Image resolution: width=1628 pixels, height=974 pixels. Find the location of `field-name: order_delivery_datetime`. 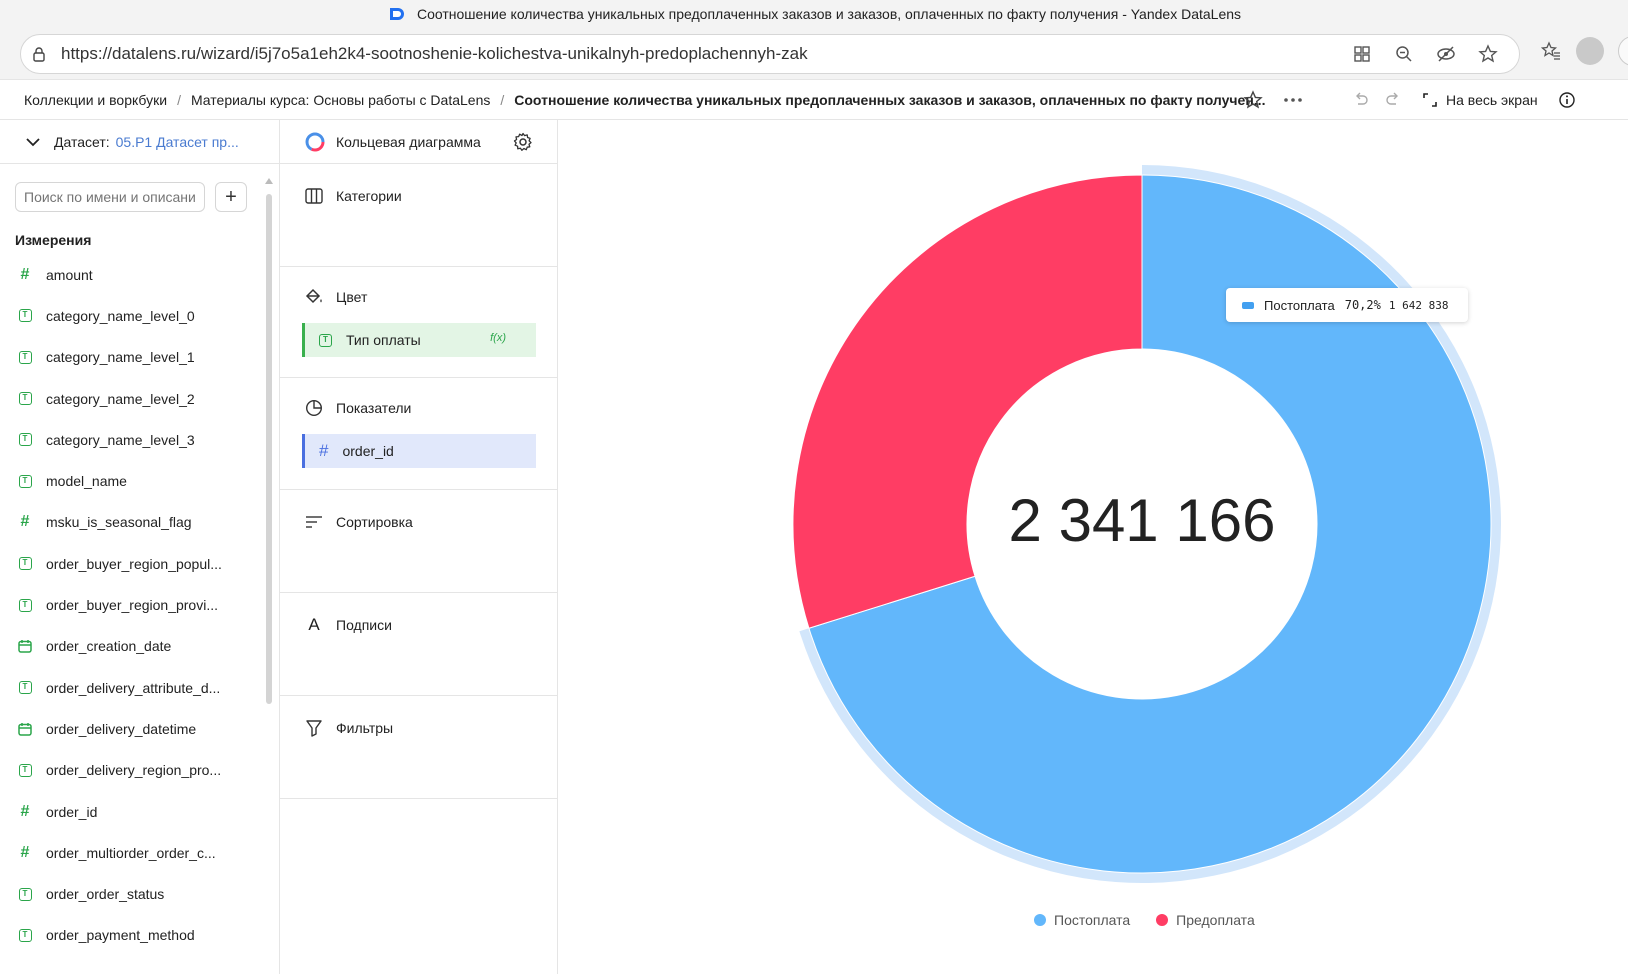

field-name: order_delivery_datetime is located at coordinates (121, 728).